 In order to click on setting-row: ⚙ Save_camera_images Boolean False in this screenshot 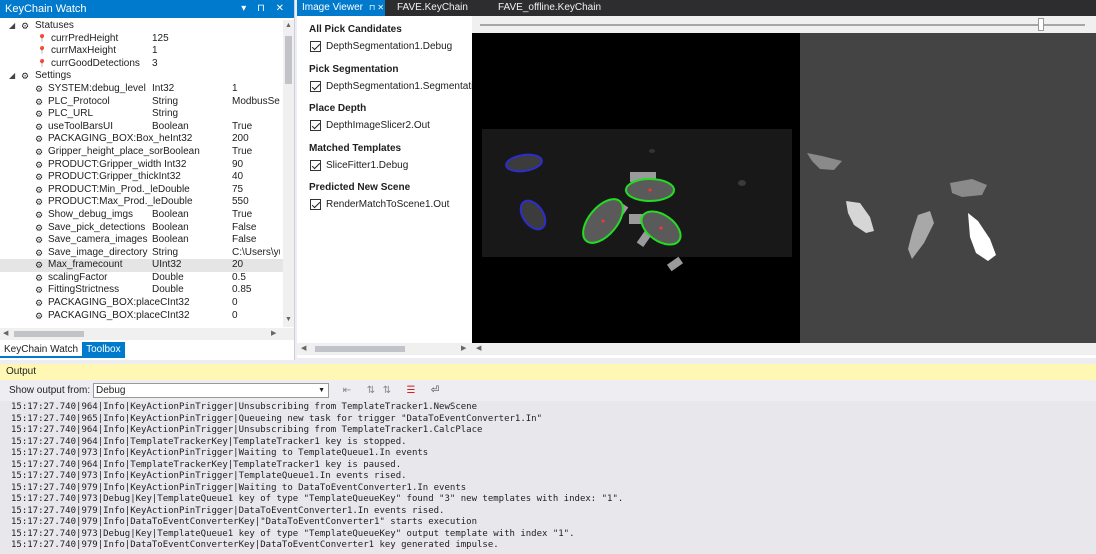, I will do `click(141, 240)`.